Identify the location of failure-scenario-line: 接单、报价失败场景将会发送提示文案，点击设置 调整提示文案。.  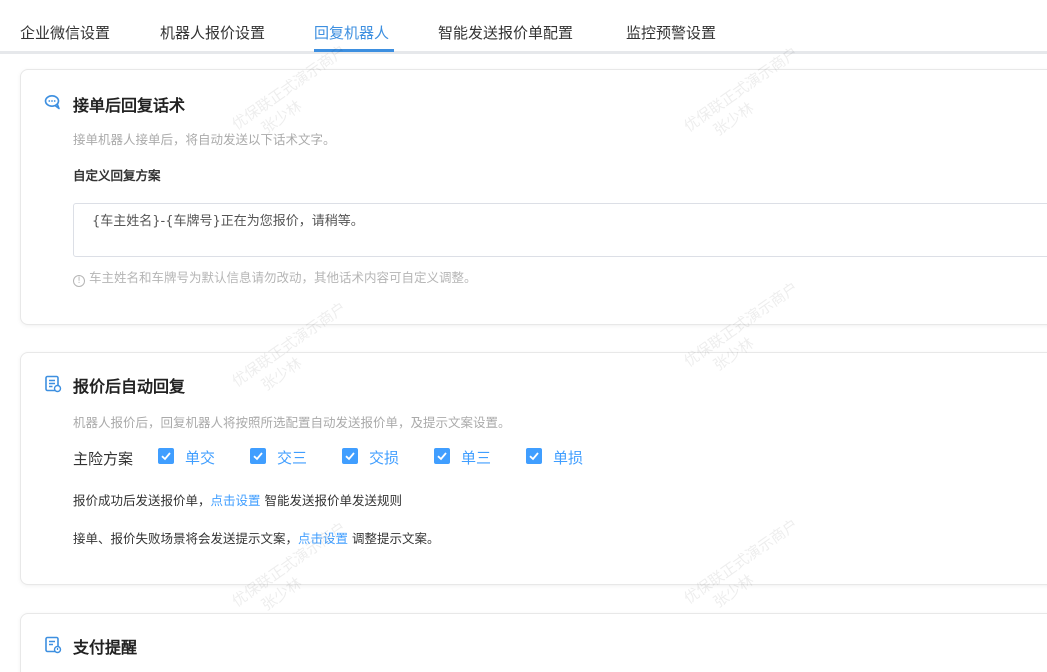
(256, 537).